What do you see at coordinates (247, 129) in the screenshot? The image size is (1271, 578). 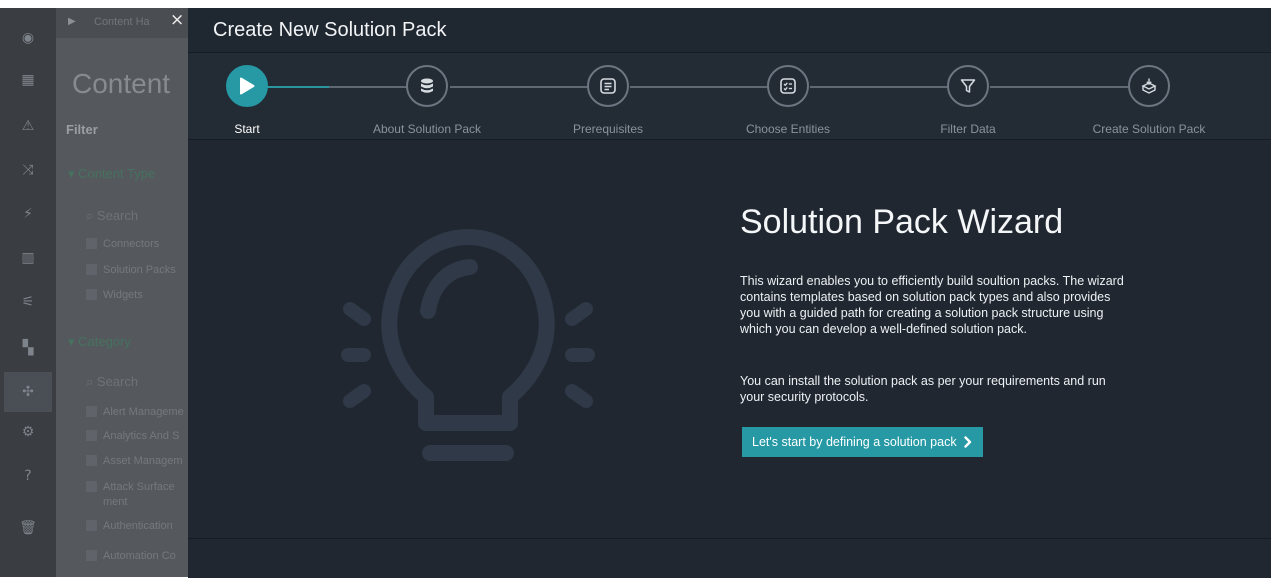 I see `step-label: Start` at bounding box center [247, 129].